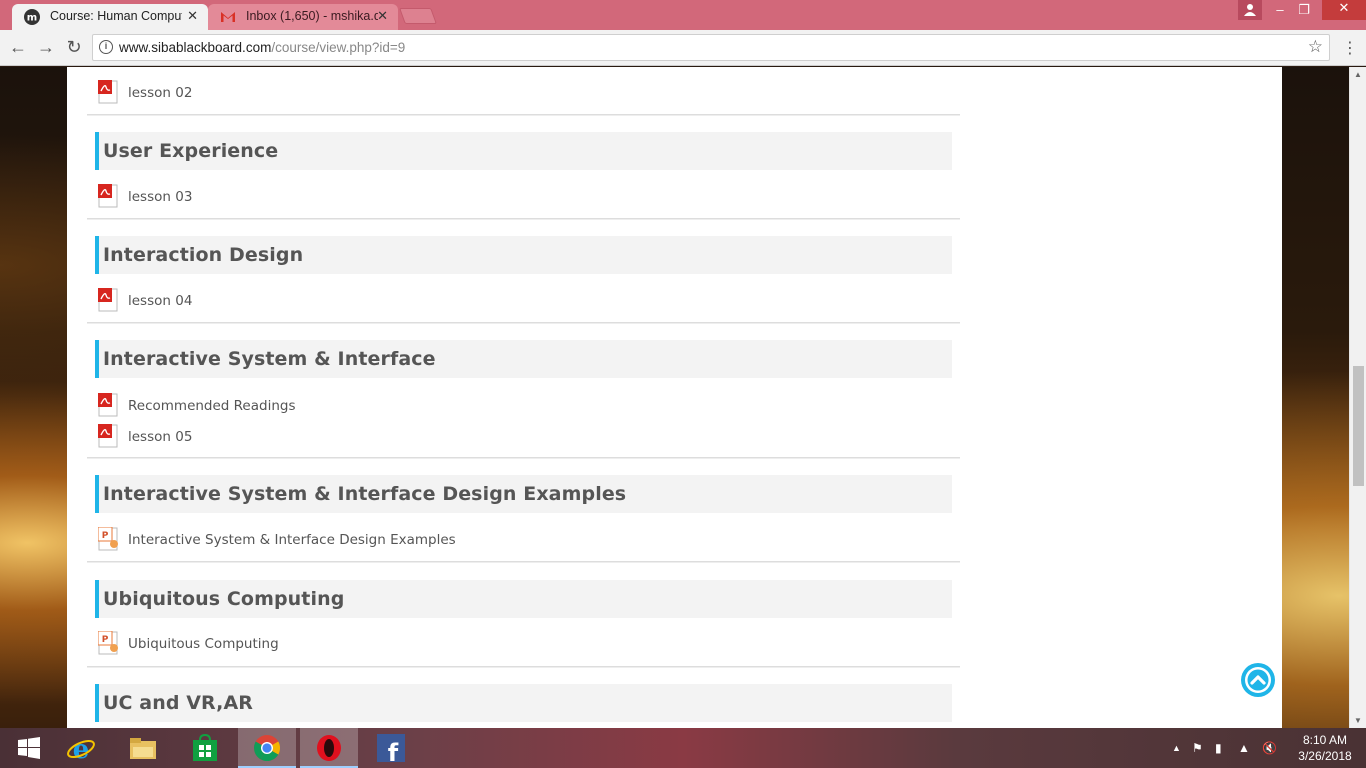 This screenshot has width=1366, height=768. I want to click on reload-icon: ↻, so click(74, 48).